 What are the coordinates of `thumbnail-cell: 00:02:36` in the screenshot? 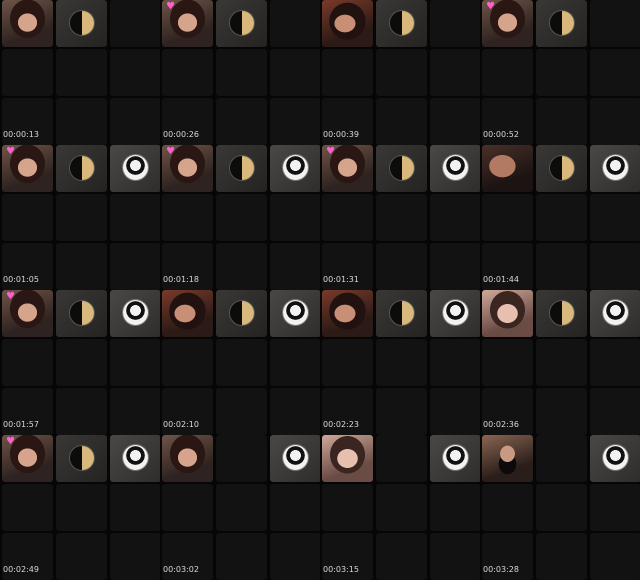 It's located at (560, 362).